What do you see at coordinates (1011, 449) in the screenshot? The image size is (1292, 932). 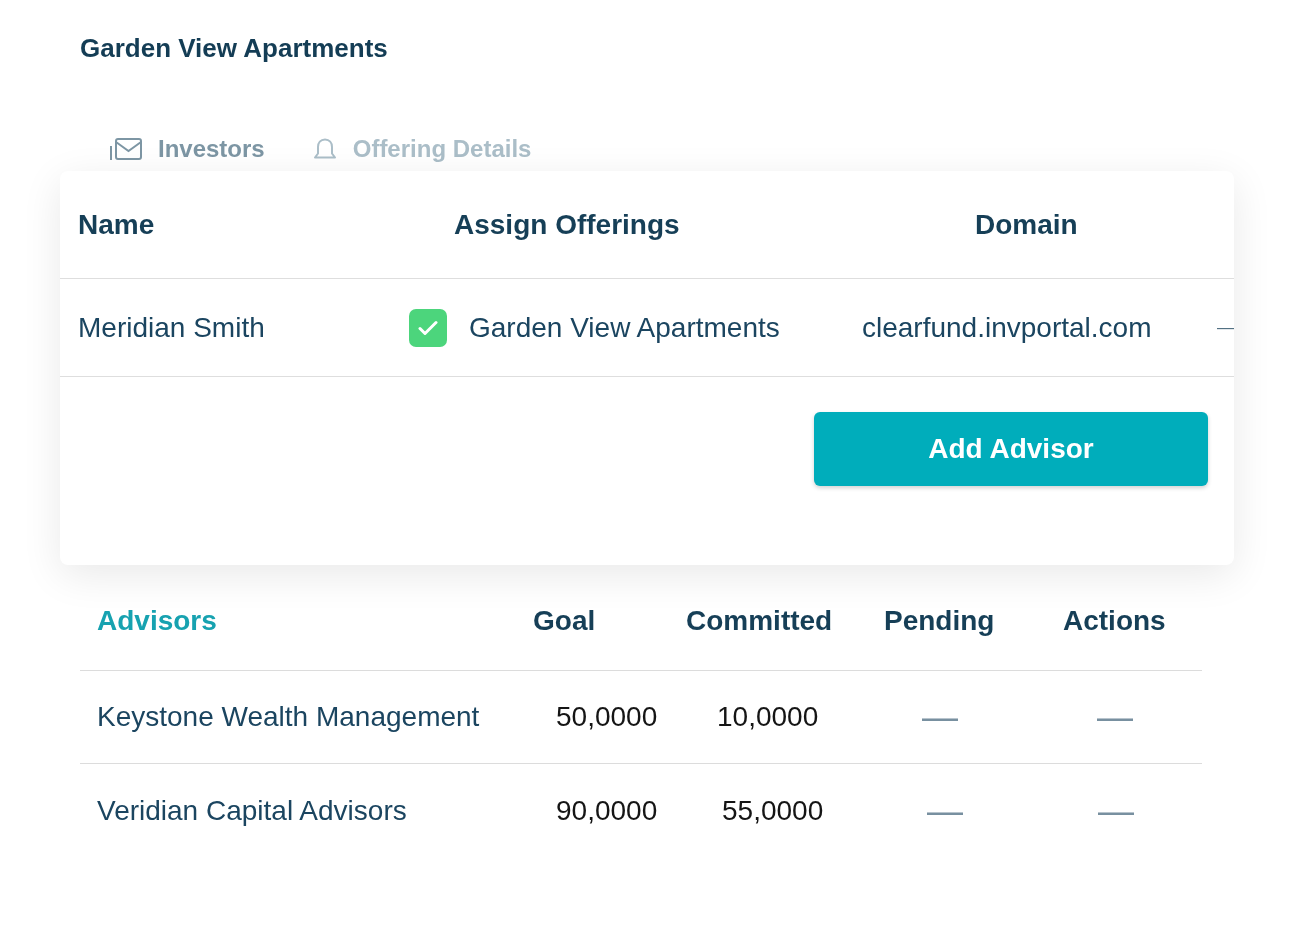 I see `add-advisor-button: Add Advisor` at bounding box center [1011, 449].